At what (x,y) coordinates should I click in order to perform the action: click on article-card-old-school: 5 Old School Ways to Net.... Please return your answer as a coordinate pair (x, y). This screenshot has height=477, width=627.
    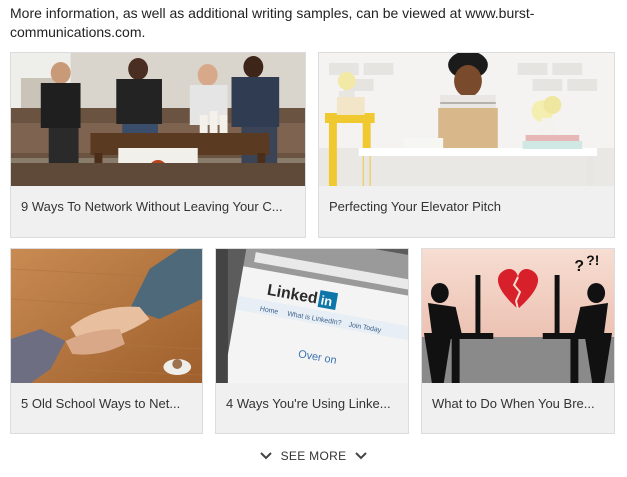
    Looking at the image, I should click on (106, 341).